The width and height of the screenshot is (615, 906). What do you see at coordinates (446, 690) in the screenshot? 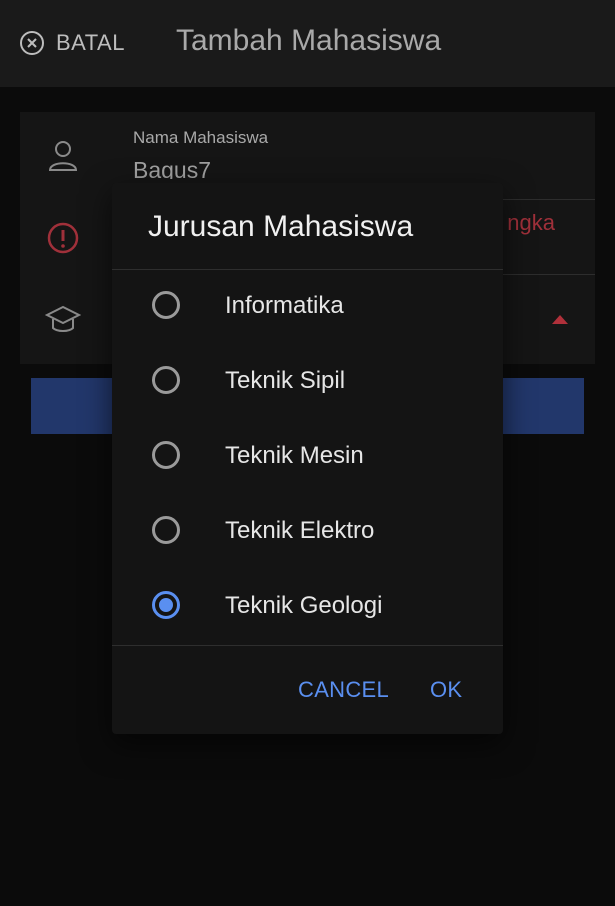
I see `ok-button: OK` at bounding box center [446, 690].